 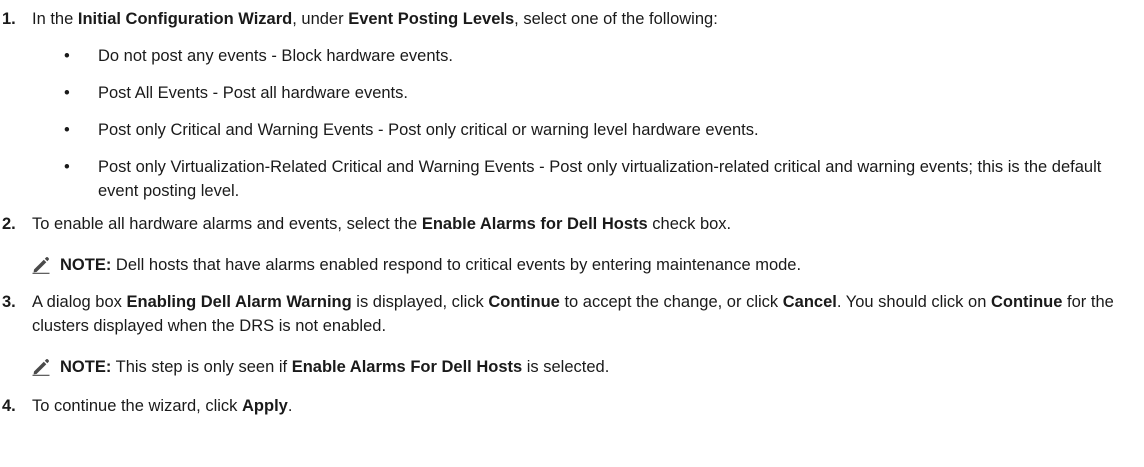 What do you see at coordinates (913, 302) in the screenshot?
I see `text-run: . You should click on` at bounding box center [913, 302].